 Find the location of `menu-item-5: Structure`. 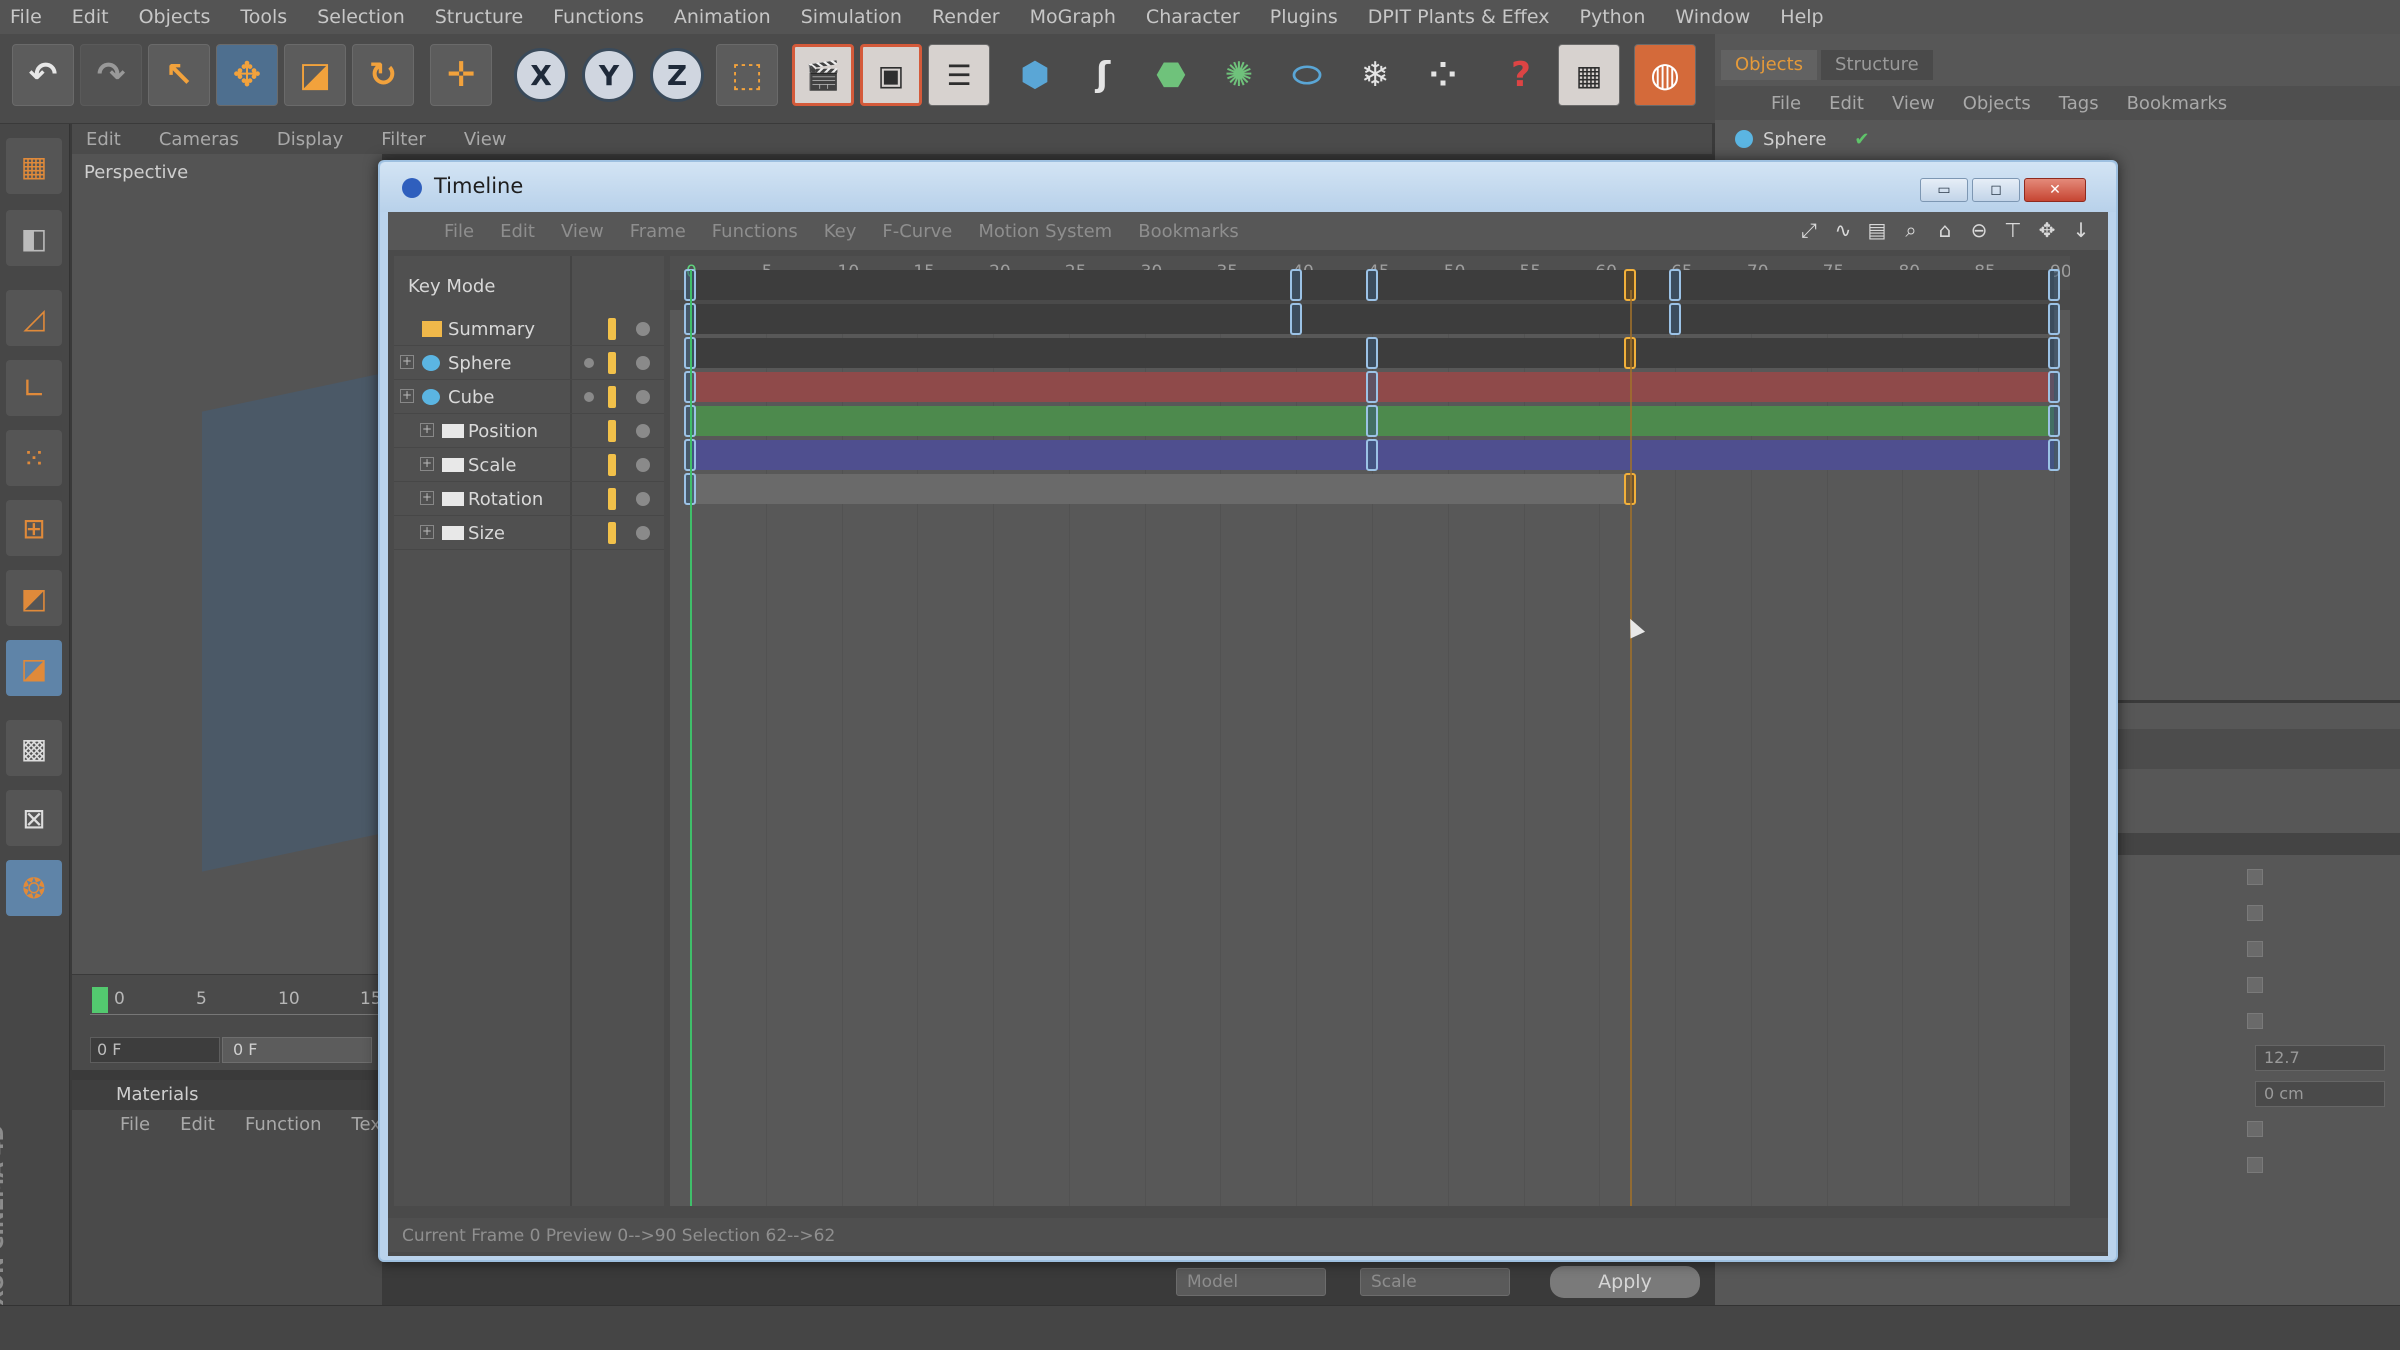

menu-item-5: Structure is located at coordinates (479, 17).